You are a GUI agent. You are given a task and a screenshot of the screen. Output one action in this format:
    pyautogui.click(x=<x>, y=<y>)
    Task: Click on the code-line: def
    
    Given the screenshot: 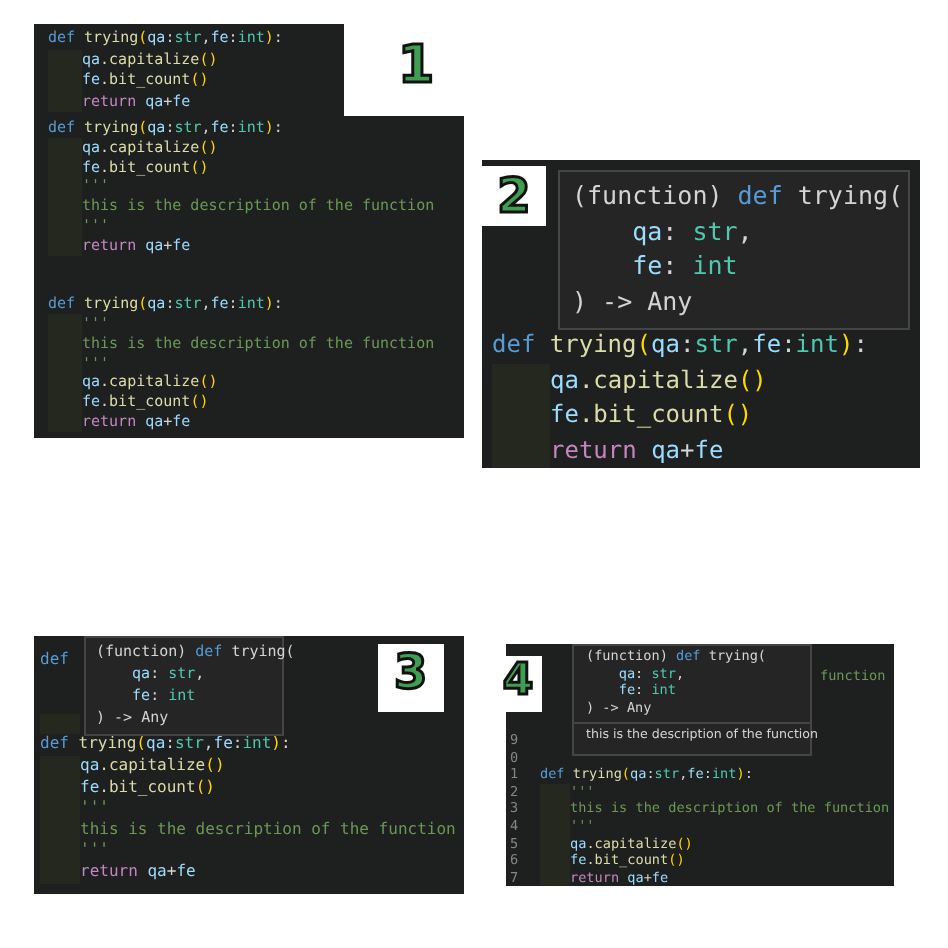 What is the action you would take?
    pyautogui.click(x=54, y=661)
    